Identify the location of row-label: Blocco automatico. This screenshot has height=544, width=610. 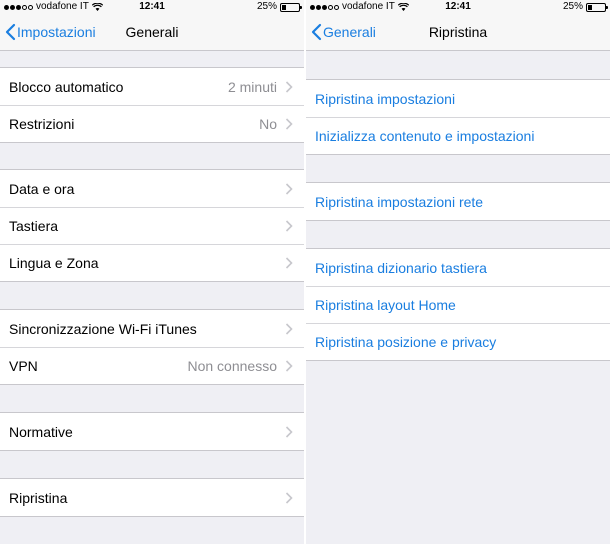
(66, 86).